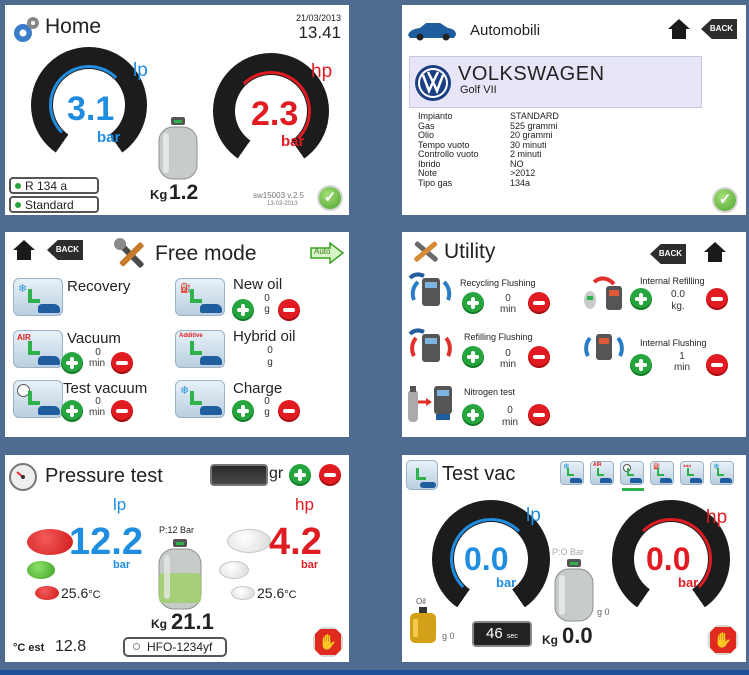  What do you see at coordinates (520, 182) in the screenshot?
I see `vehicle-info-value: 134a` at bounding box center [520, 182].